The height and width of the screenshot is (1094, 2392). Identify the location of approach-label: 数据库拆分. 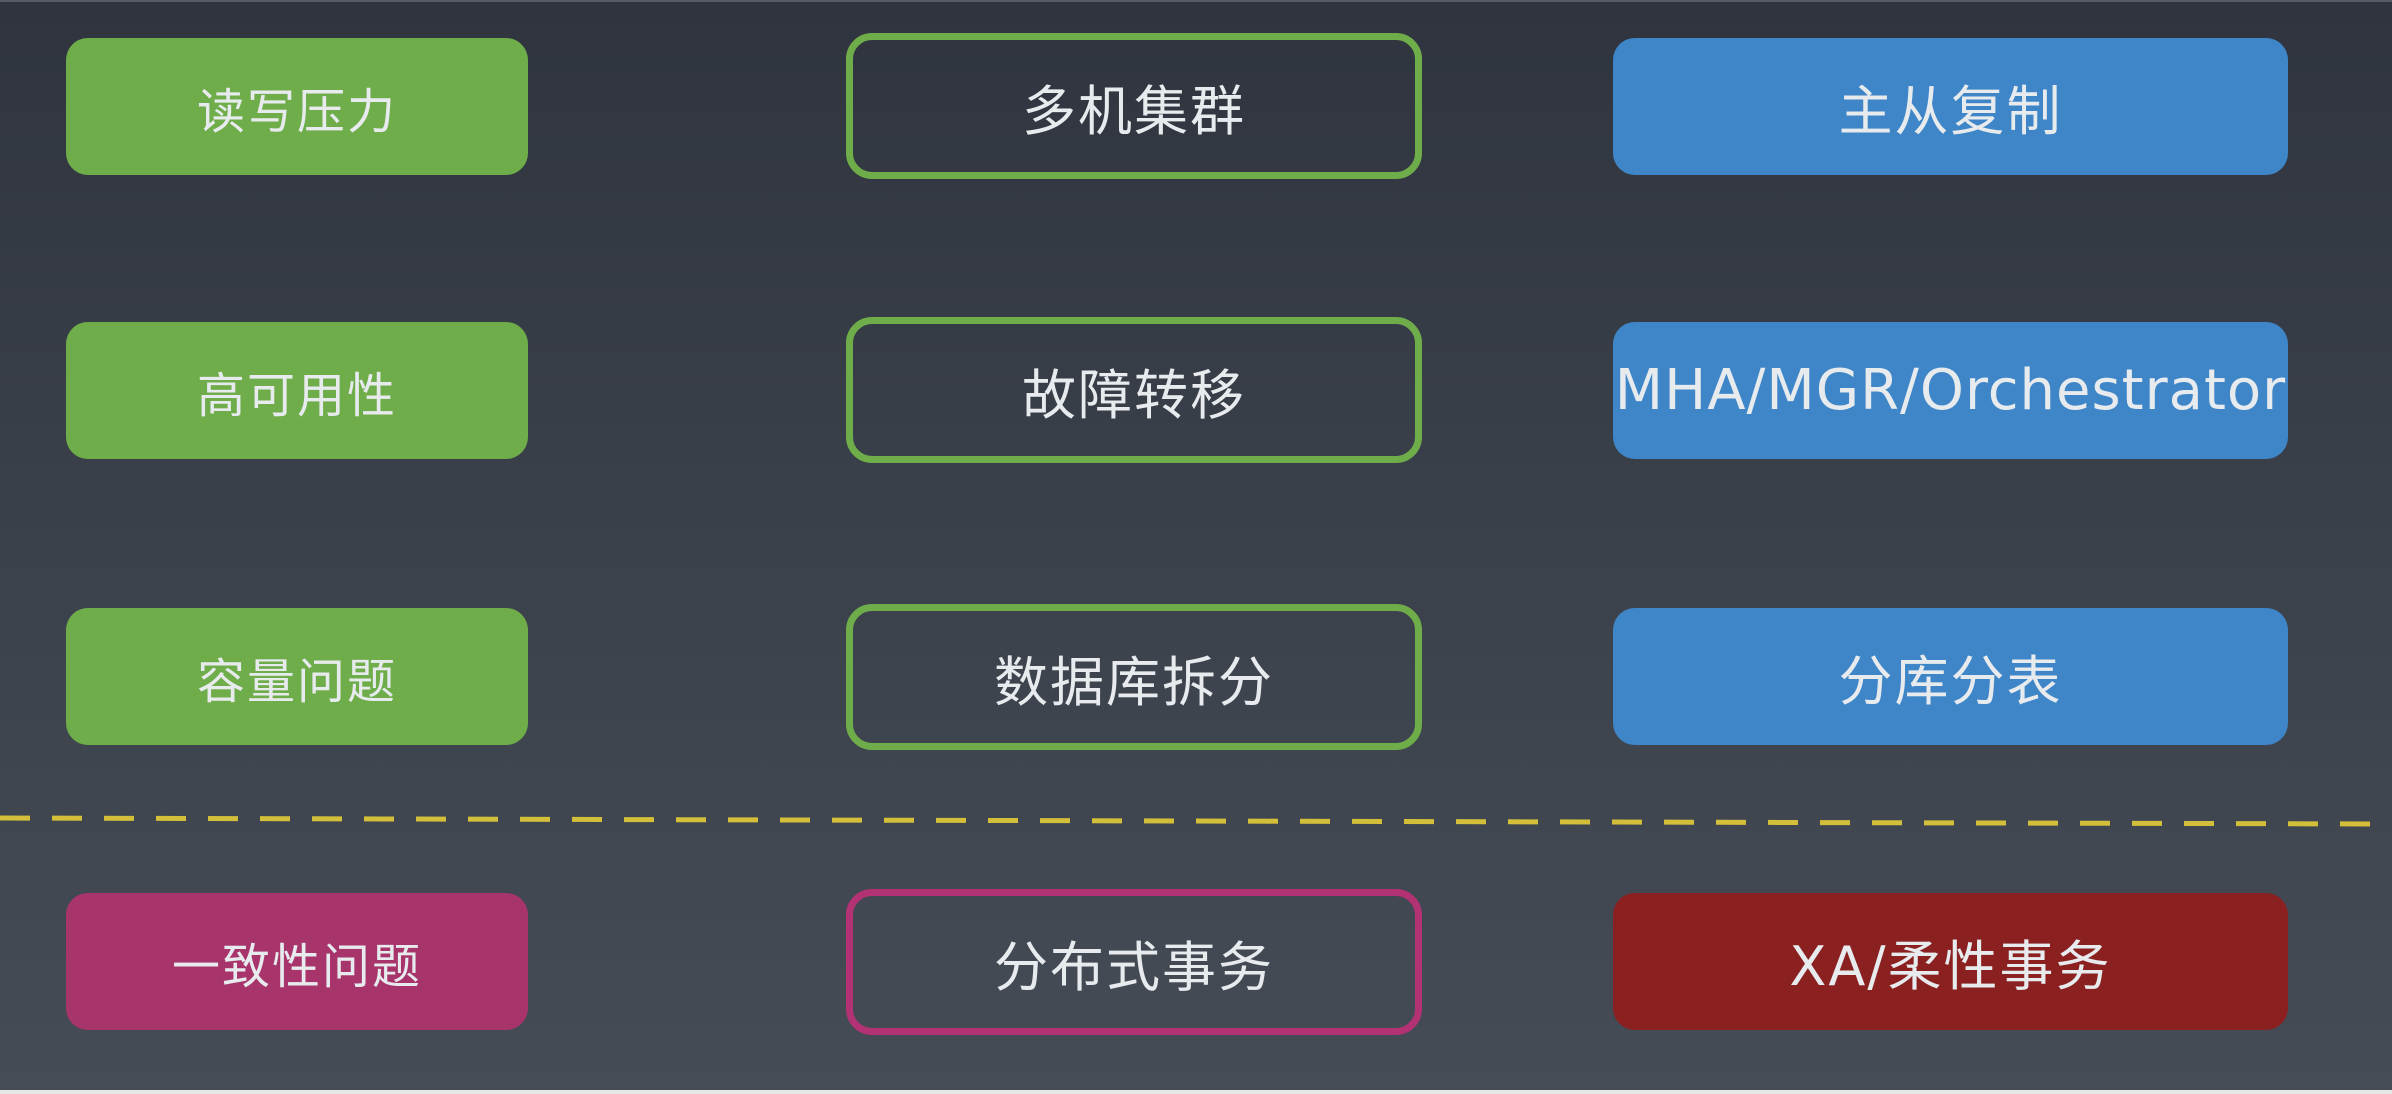
(1134, 682).